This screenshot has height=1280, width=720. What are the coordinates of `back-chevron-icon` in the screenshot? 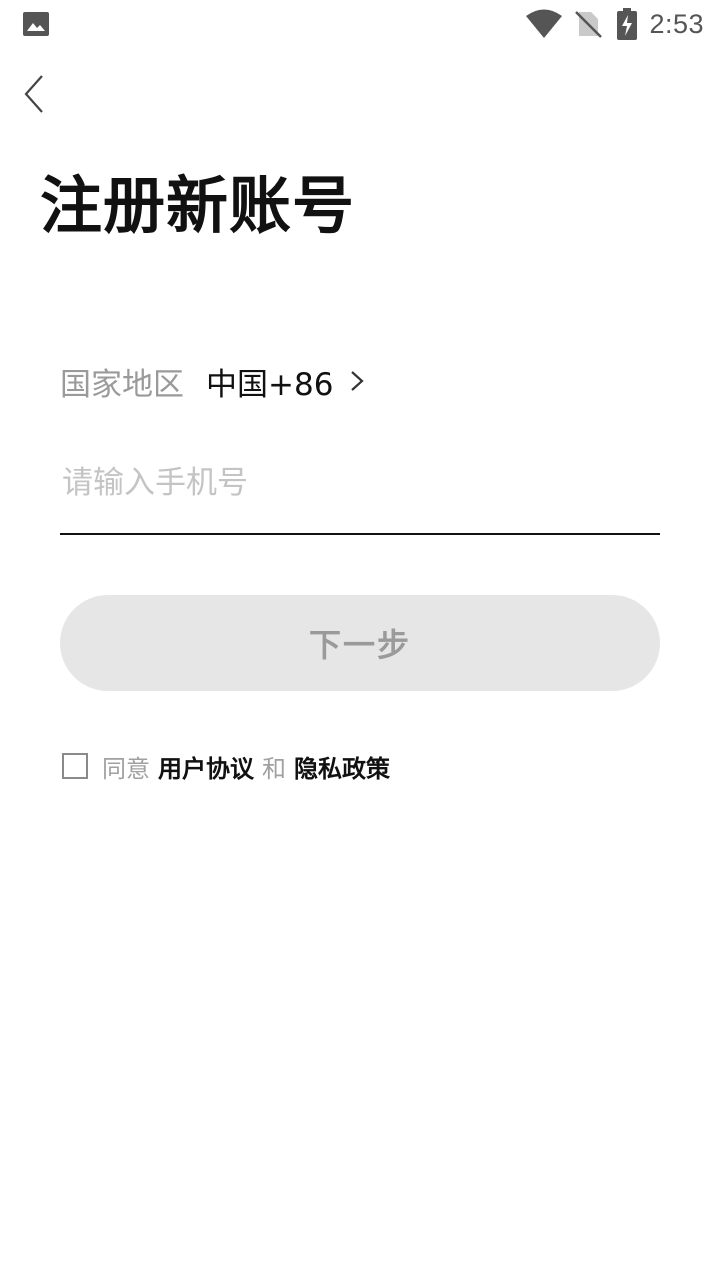 It's located at (34, 96).